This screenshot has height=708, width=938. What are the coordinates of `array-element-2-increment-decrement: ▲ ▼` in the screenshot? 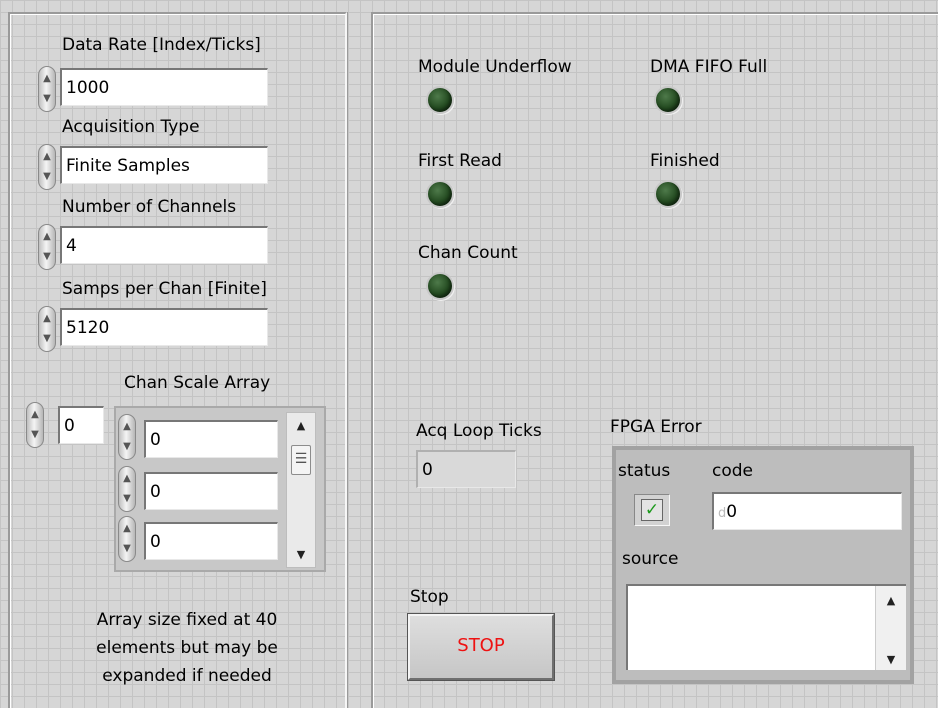 It's located at (127, 489).